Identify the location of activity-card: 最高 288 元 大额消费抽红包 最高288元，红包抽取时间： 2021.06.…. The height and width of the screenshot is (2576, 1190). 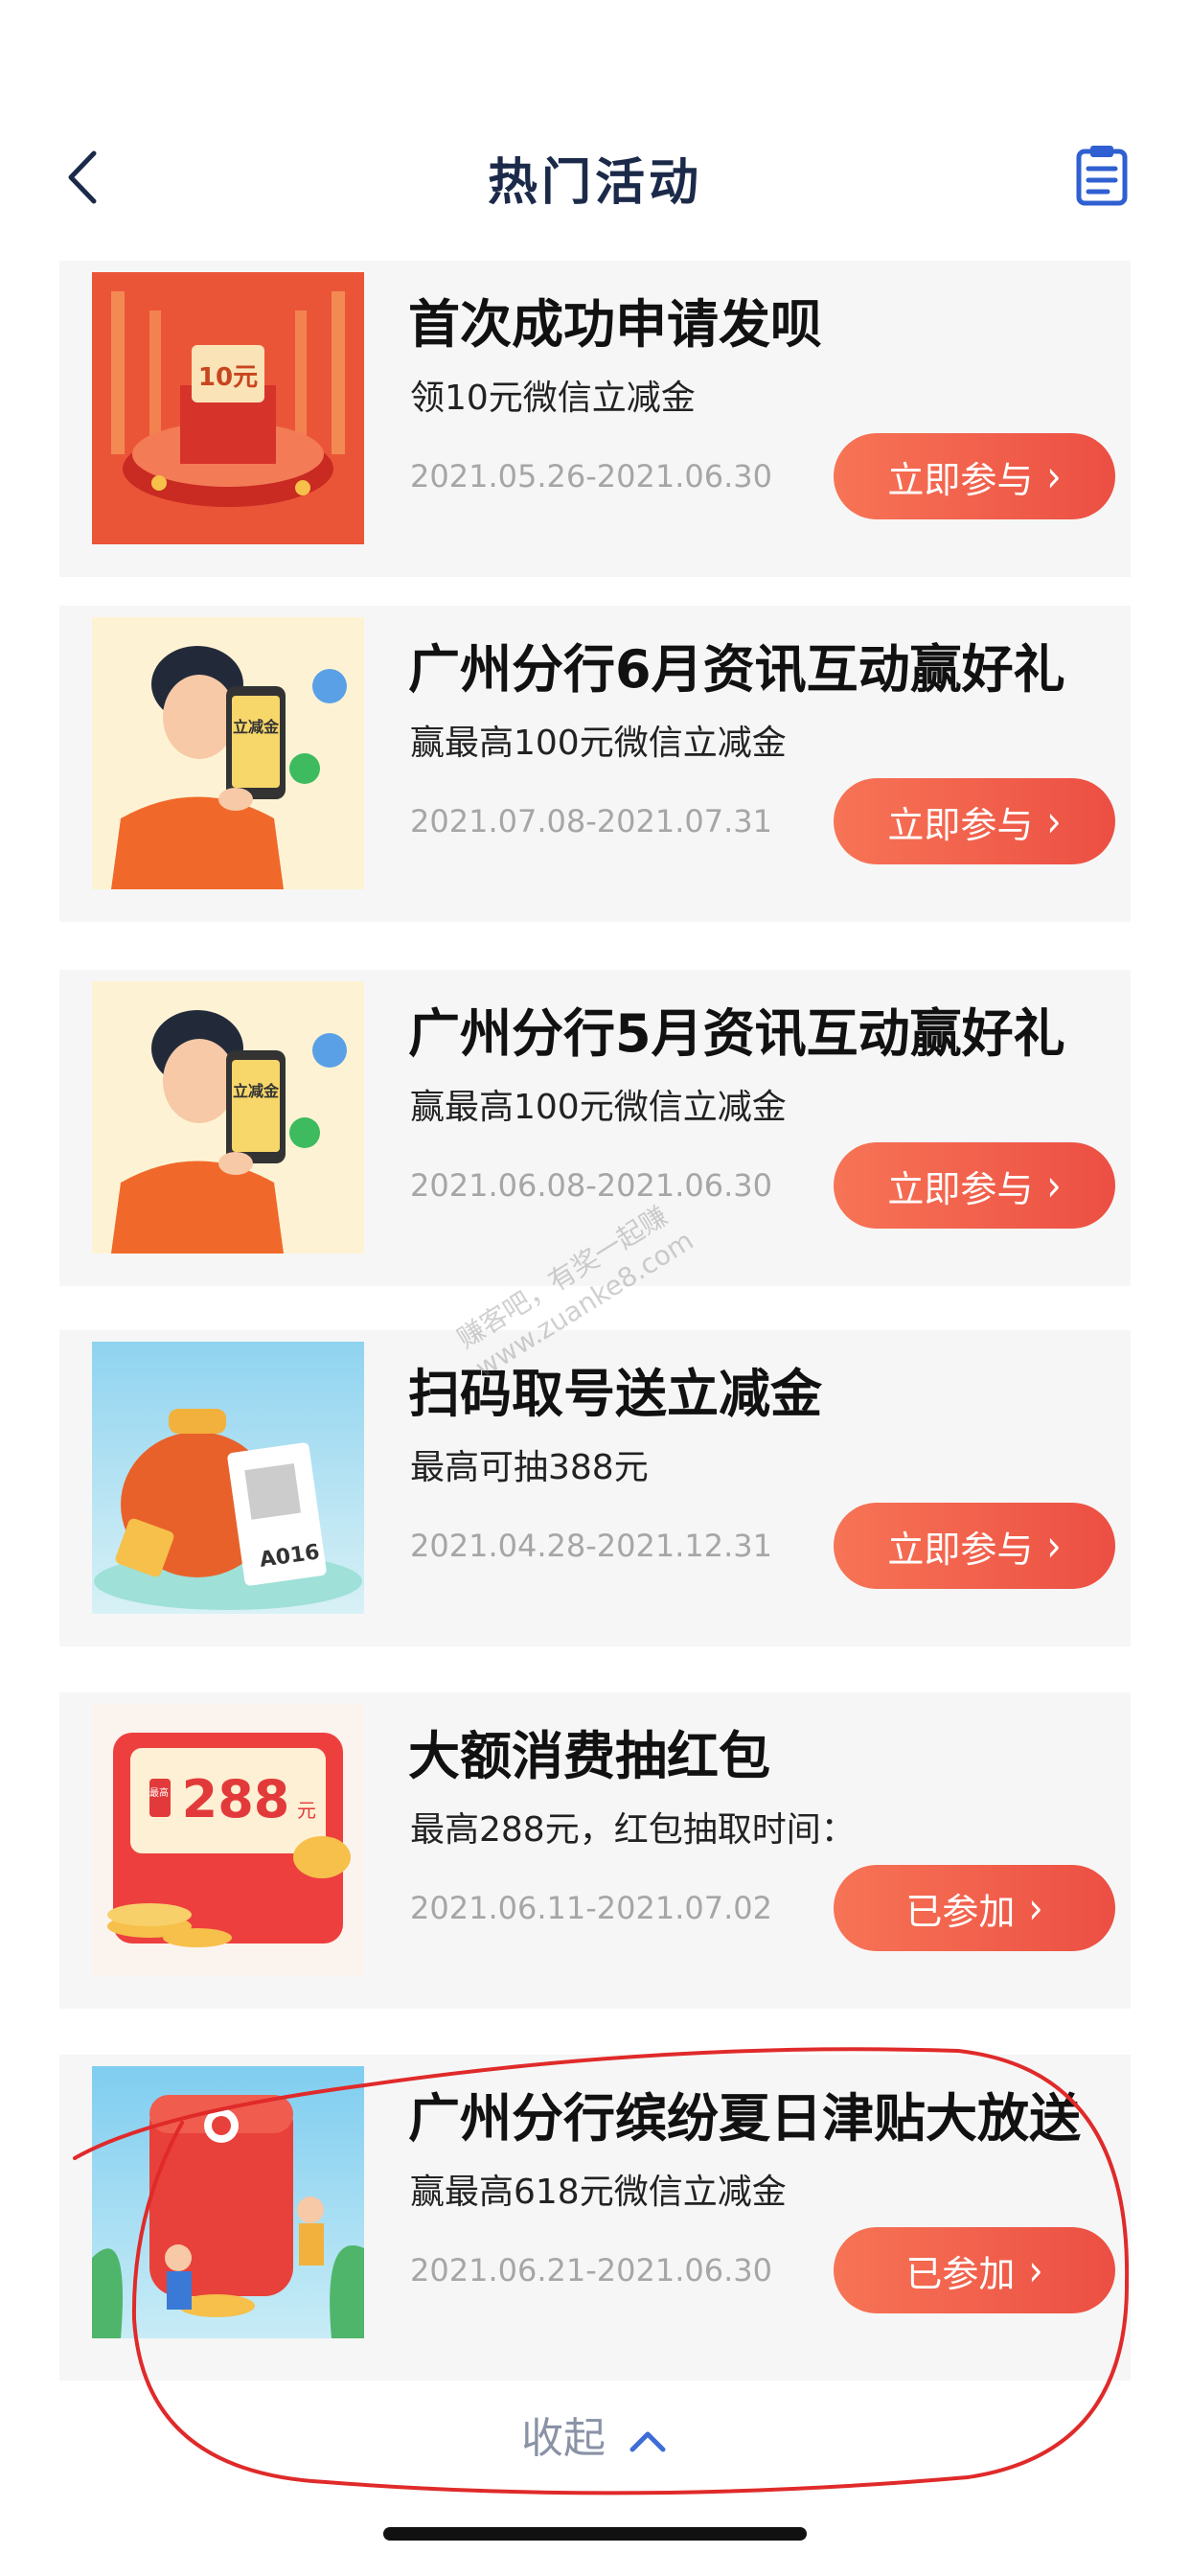
(595, 1851).